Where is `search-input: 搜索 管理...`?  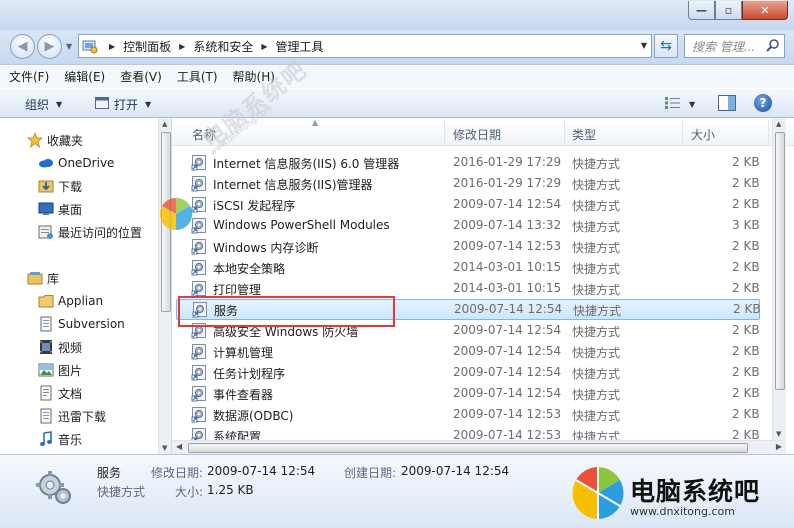 search-input: 搜索 管理... is located at coordinates (734, 46).